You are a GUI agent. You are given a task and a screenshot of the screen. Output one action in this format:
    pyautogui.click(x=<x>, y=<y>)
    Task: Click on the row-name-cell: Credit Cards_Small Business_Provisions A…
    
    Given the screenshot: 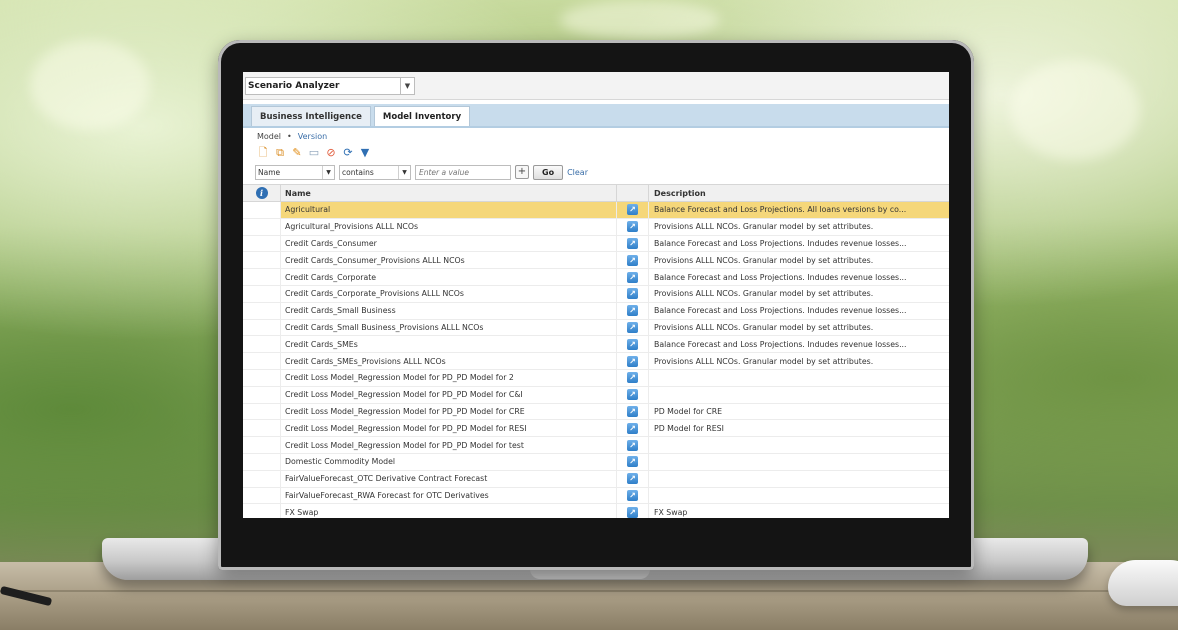 What is the action you would take?
    pyautogui.click(x=449, y=327)
    